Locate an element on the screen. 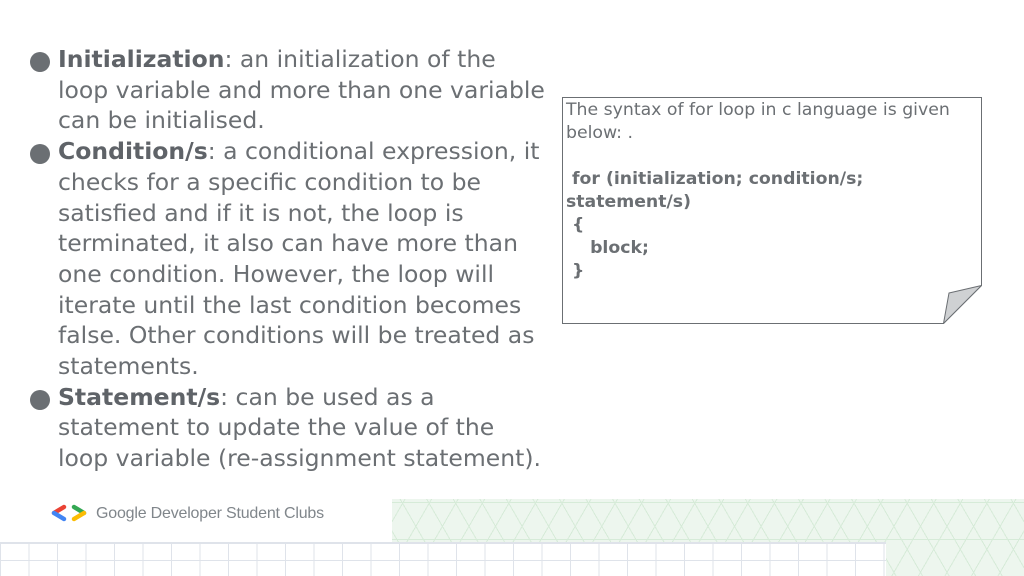  gdsc-logo: Google Developer Student Clubs is located at coordinates (187, 514).